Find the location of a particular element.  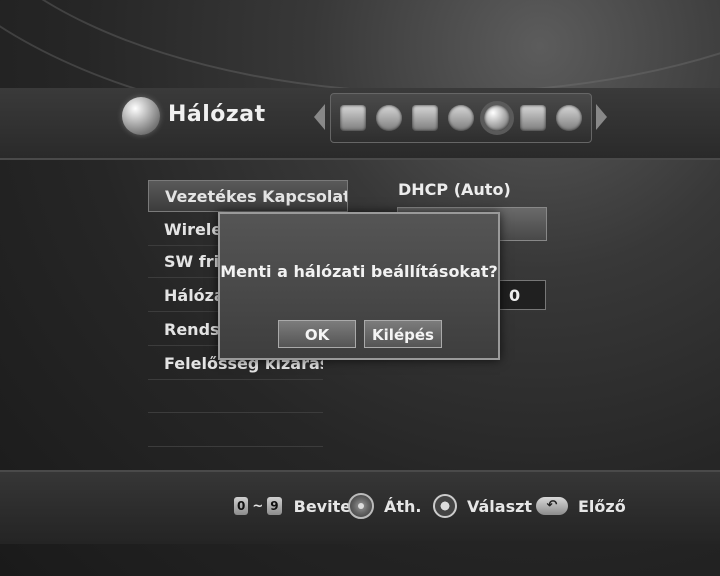

setup-category-strip is located at coordinates (461, 118).